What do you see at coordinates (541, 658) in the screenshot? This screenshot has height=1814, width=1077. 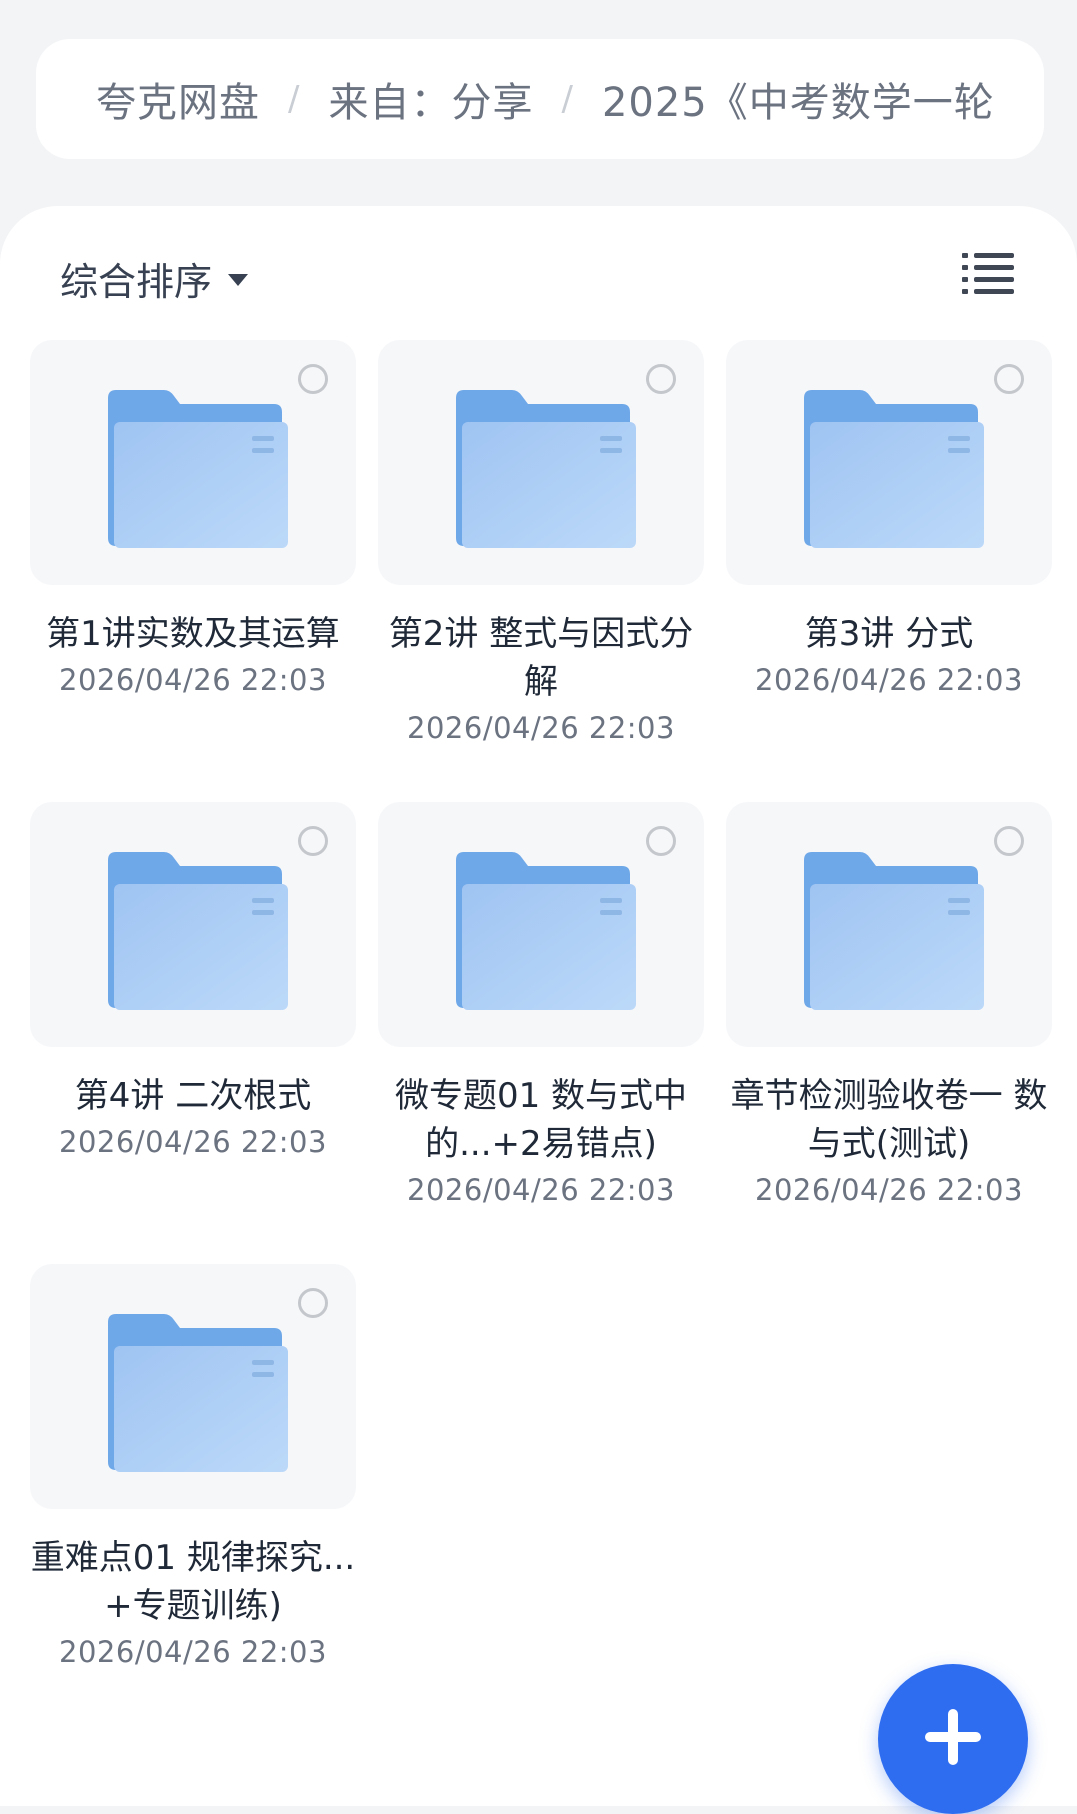 I see `folder-name: 第2讲 整式与因式分解` at bounding box center [541, 658].